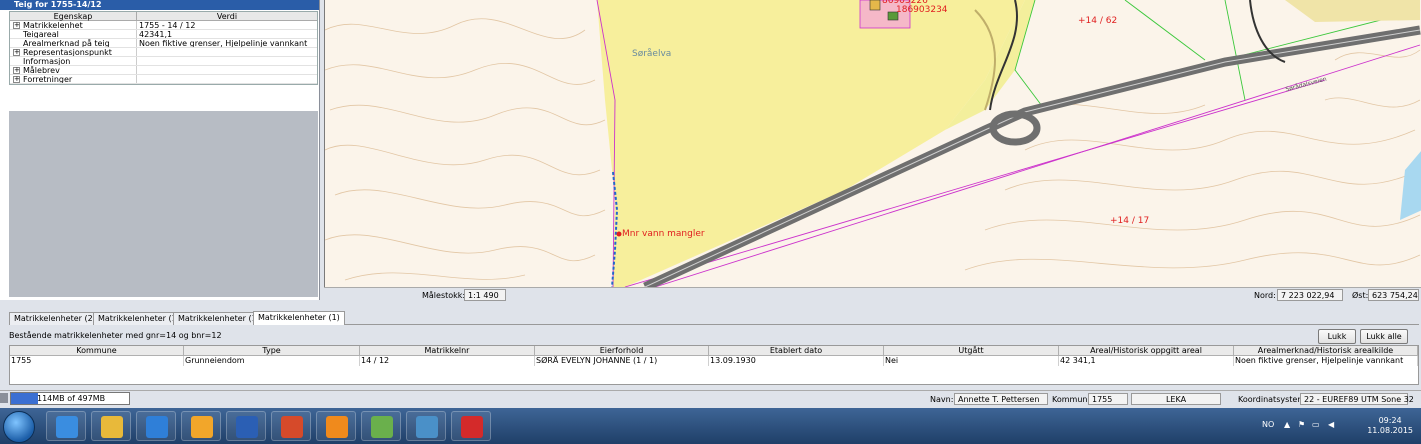 The image size is (1421, 444). Describe the element at coordinates (1146, 351) in the screenshot. I see `column-header-areal: Areal/Historisk oppgitt areal` at that location.